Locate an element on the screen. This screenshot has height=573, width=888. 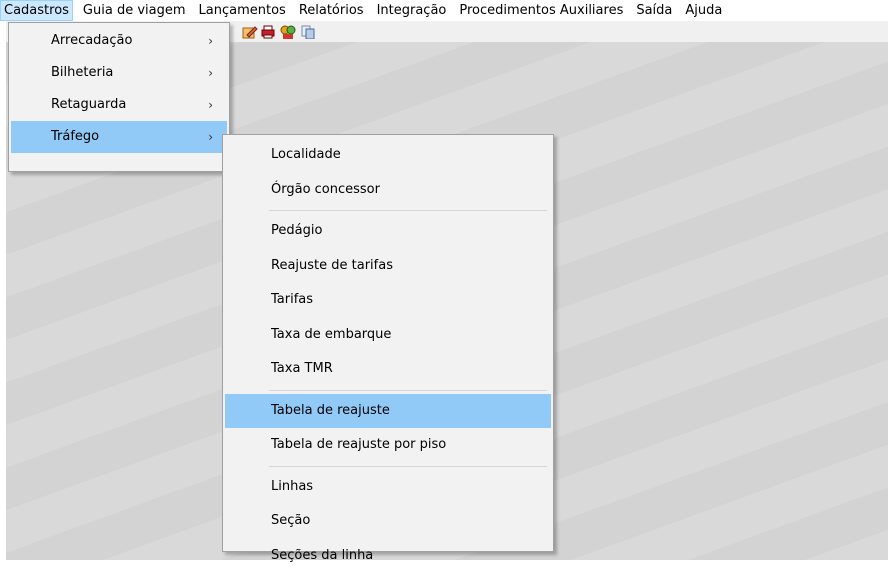
menu-item-label: Arrecadação is located at coordinates (91, 40).